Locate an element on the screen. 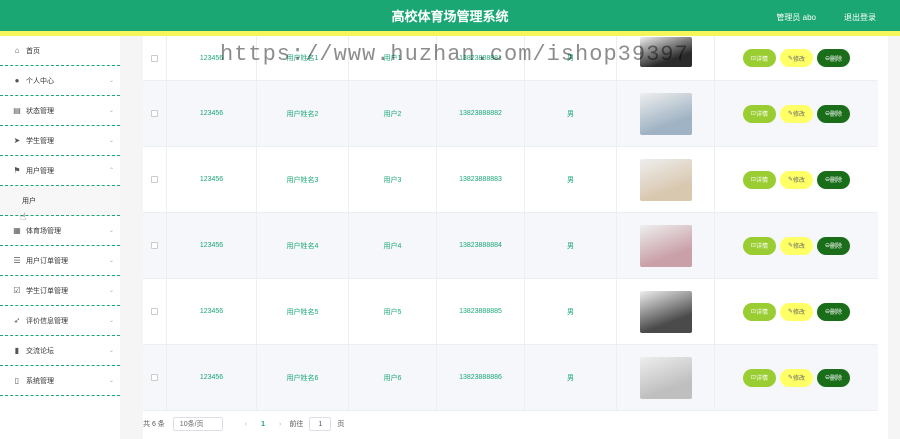 The height and width of the screenshot is (439, 900). next-page-icon: › is located at coordinates (280, 424).